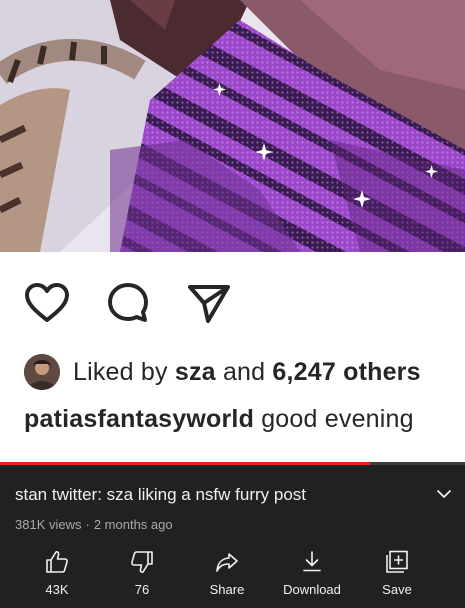  I want to click on heart-icon, so click(47, 303).